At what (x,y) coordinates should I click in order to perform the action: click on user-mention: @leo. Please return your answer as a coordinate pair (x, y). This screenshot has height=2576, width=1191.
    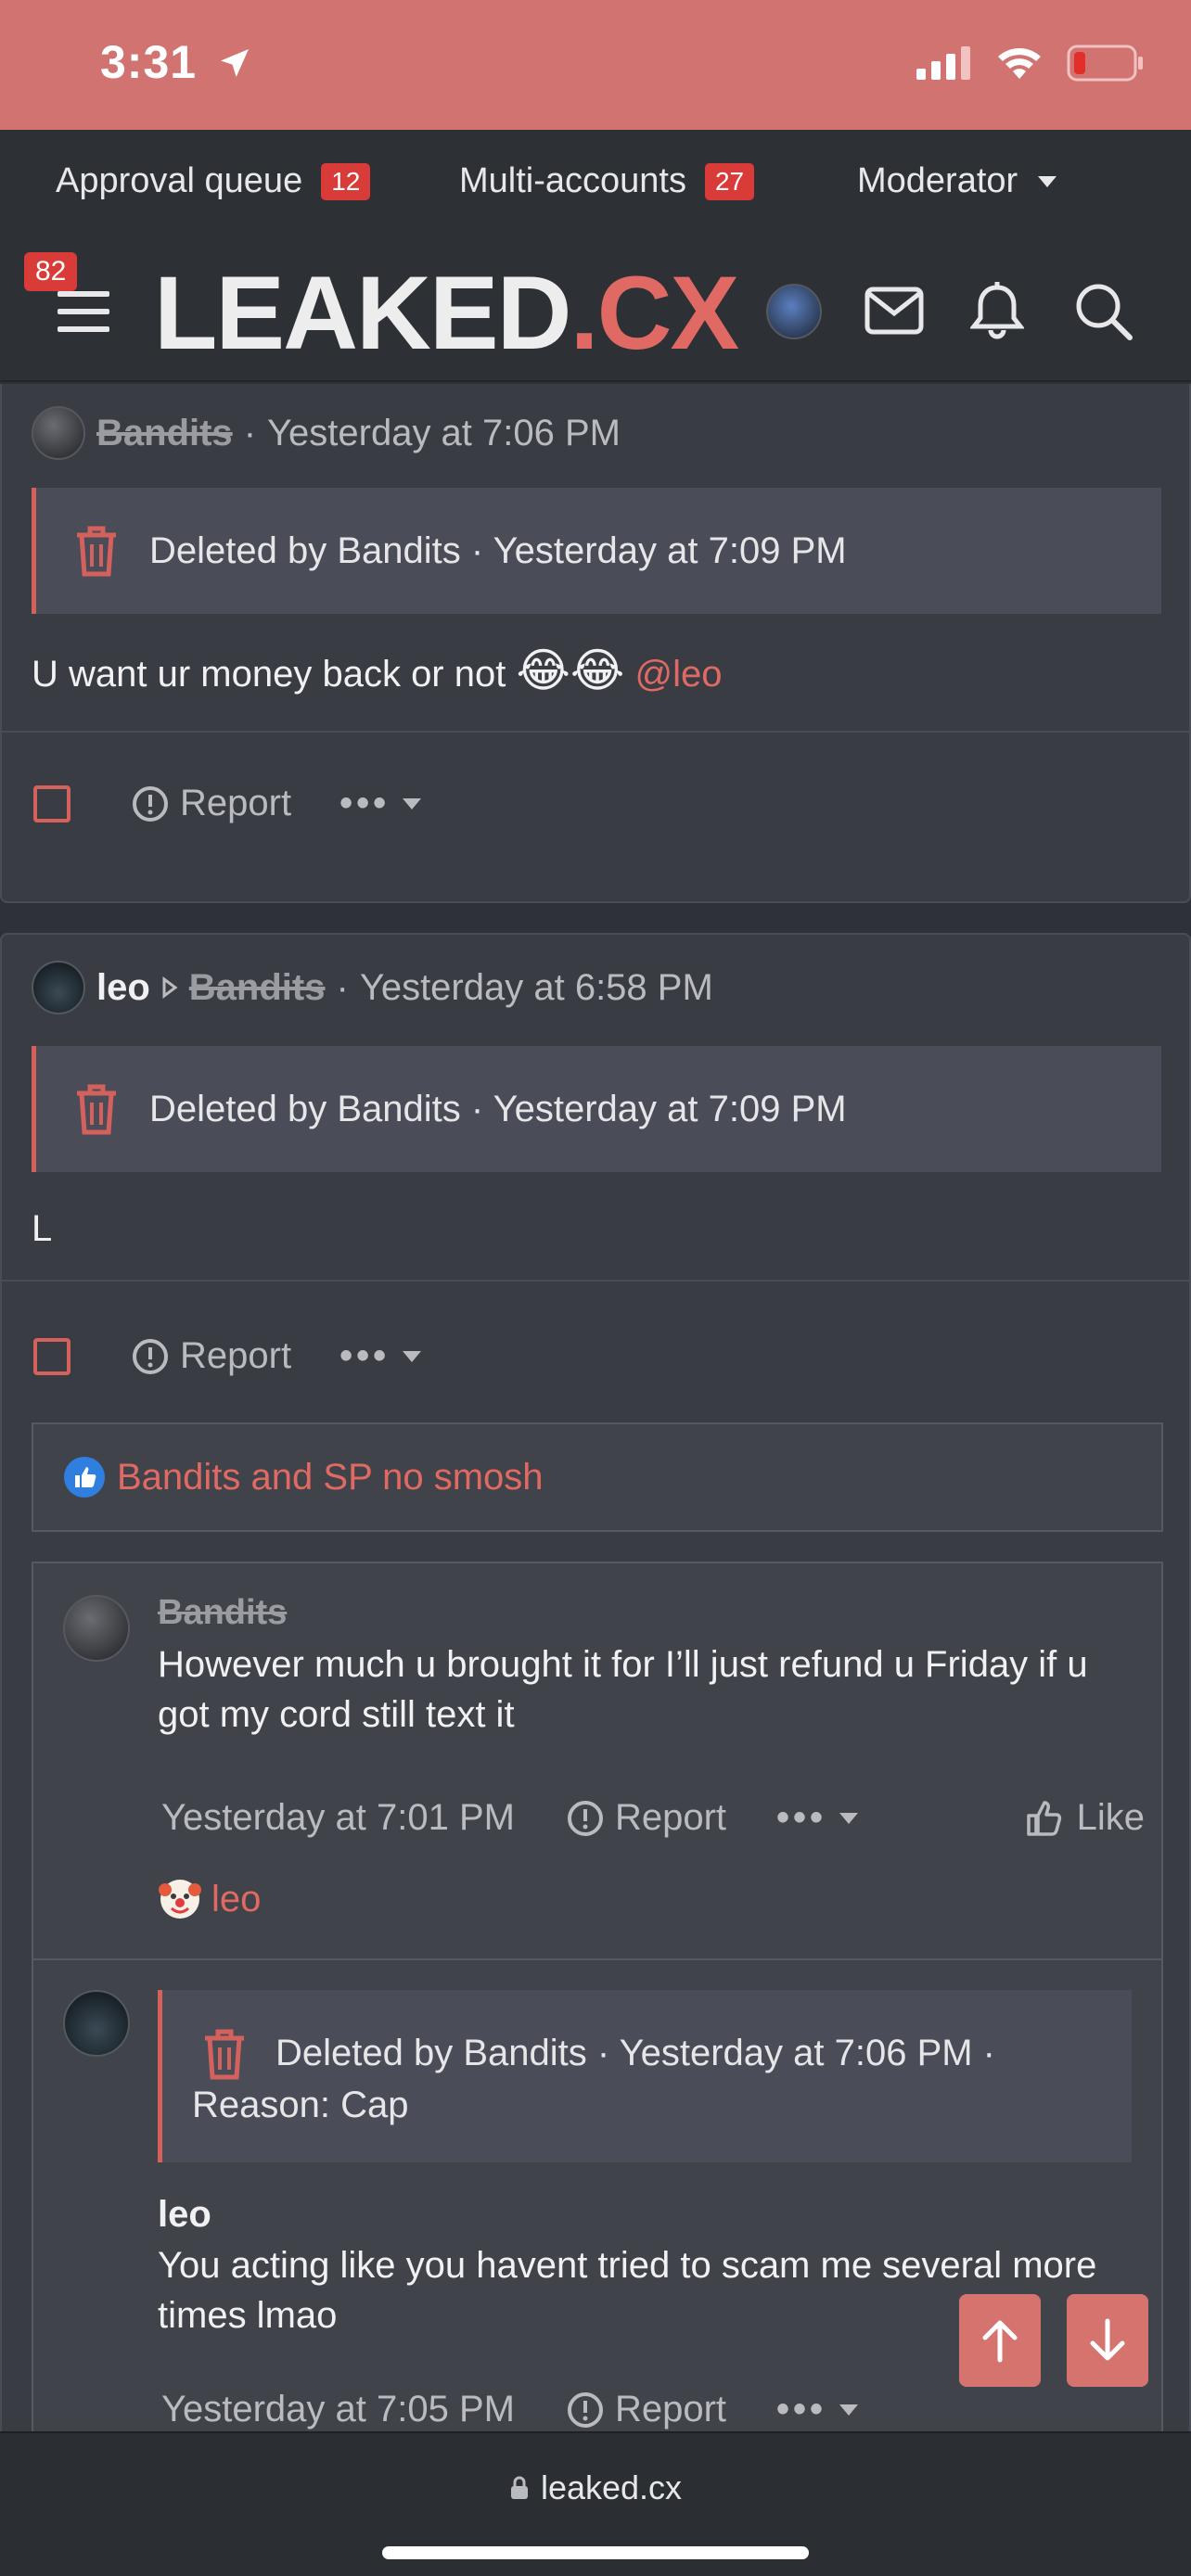
    Looking at the image, I should click on (678, 675).